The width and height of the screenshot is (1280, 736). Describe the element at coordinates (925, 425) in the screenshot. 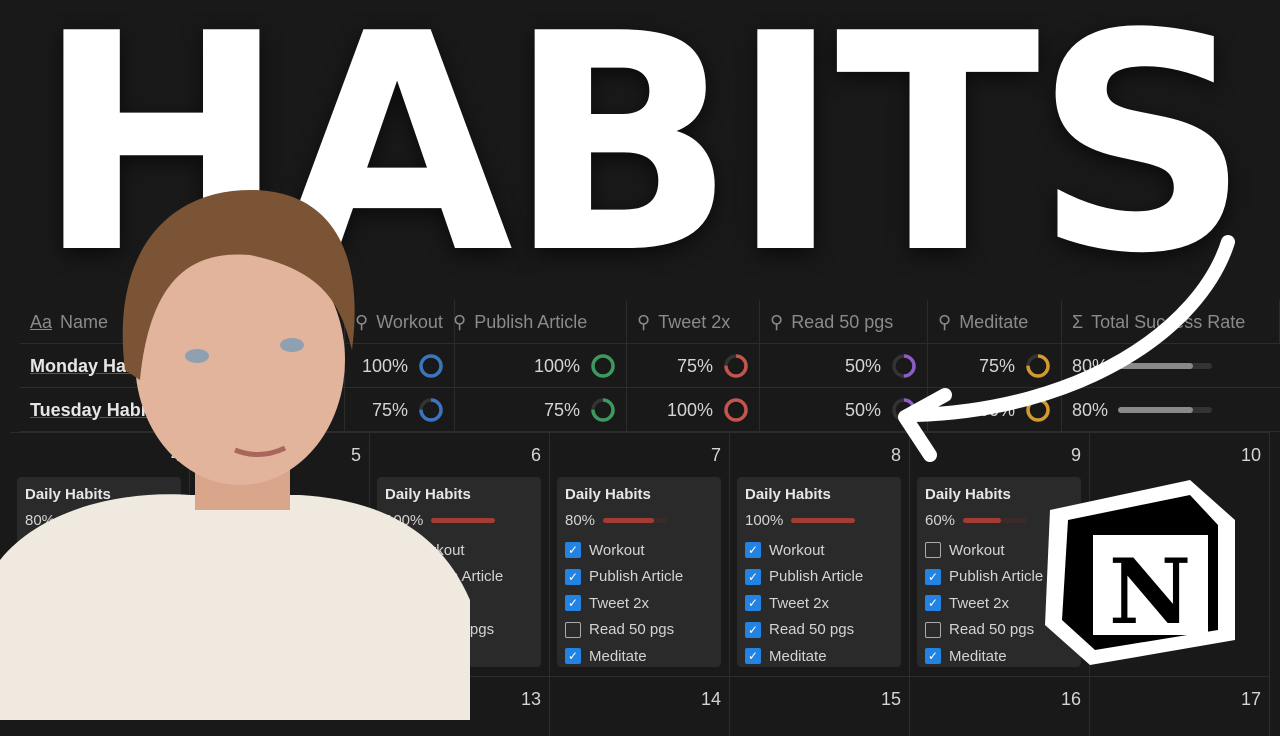

I see `arrowhead-icon` at that location.